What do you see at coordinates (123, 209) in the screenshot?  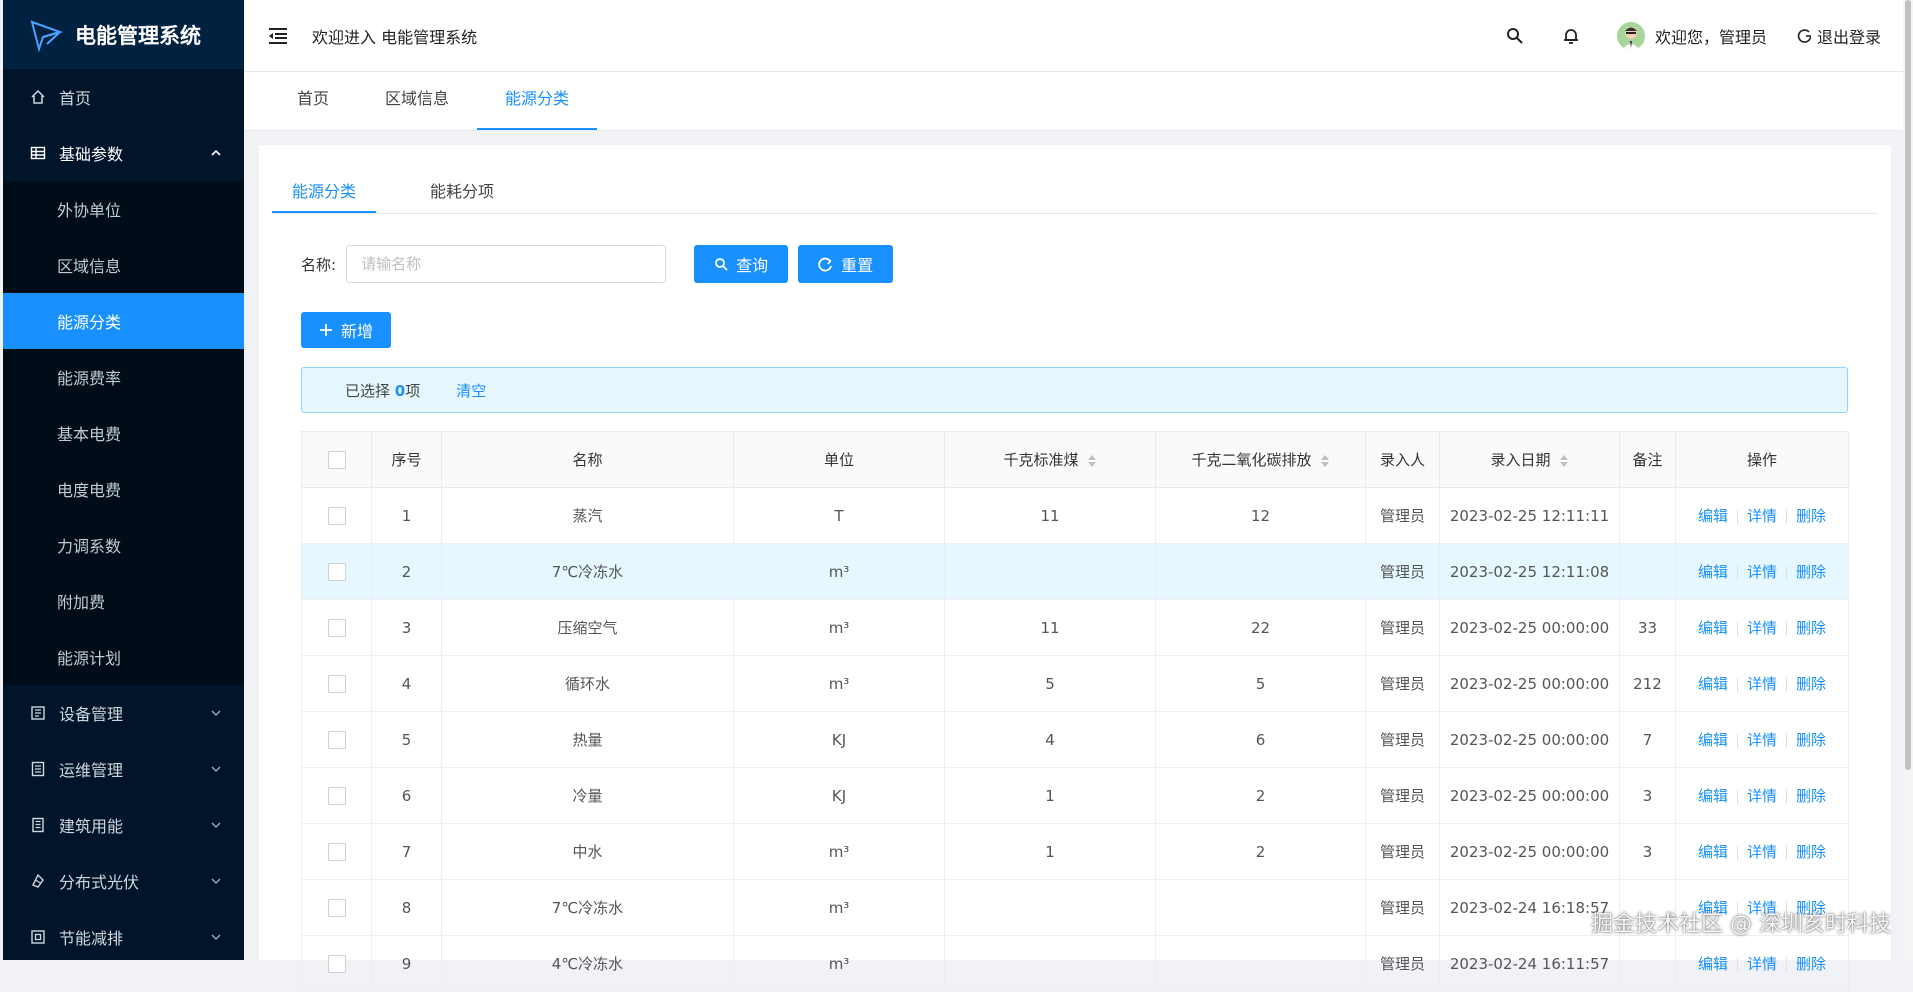 I see `sidebar-subitem-0: 外协单位` at bounding box center [123, 209].